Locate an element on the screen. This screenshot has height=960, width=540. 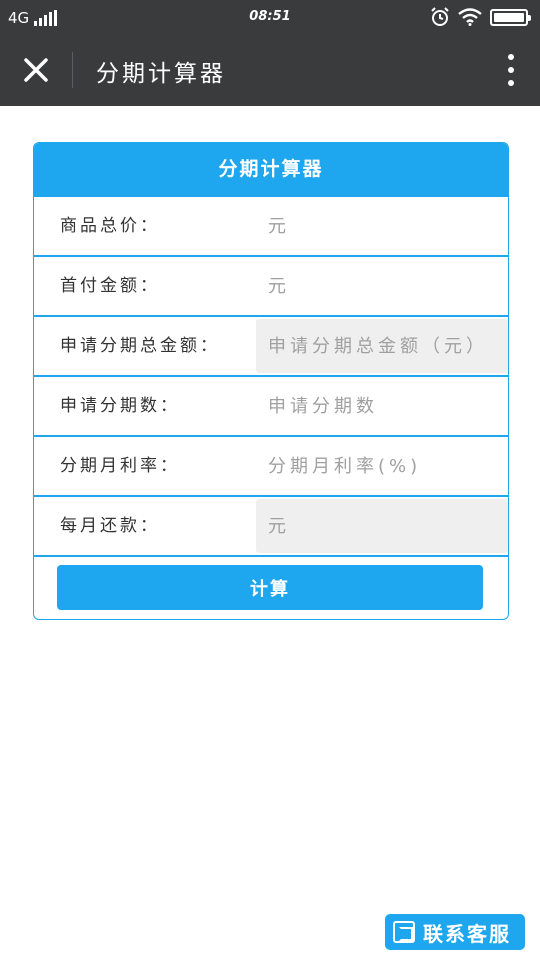
alarm-icon is located at coordinates (440, 16).